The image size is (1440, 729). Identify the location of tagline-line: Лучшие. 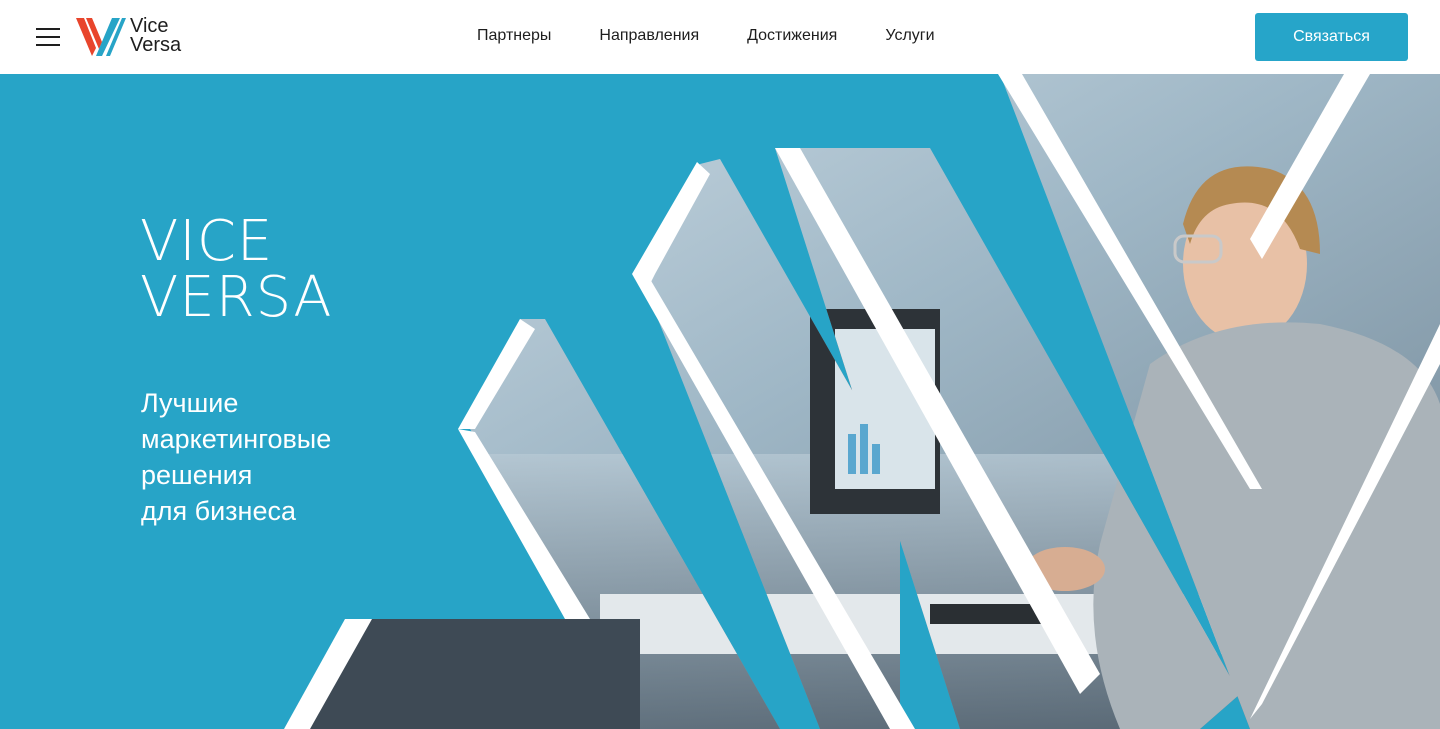
(190, 403).